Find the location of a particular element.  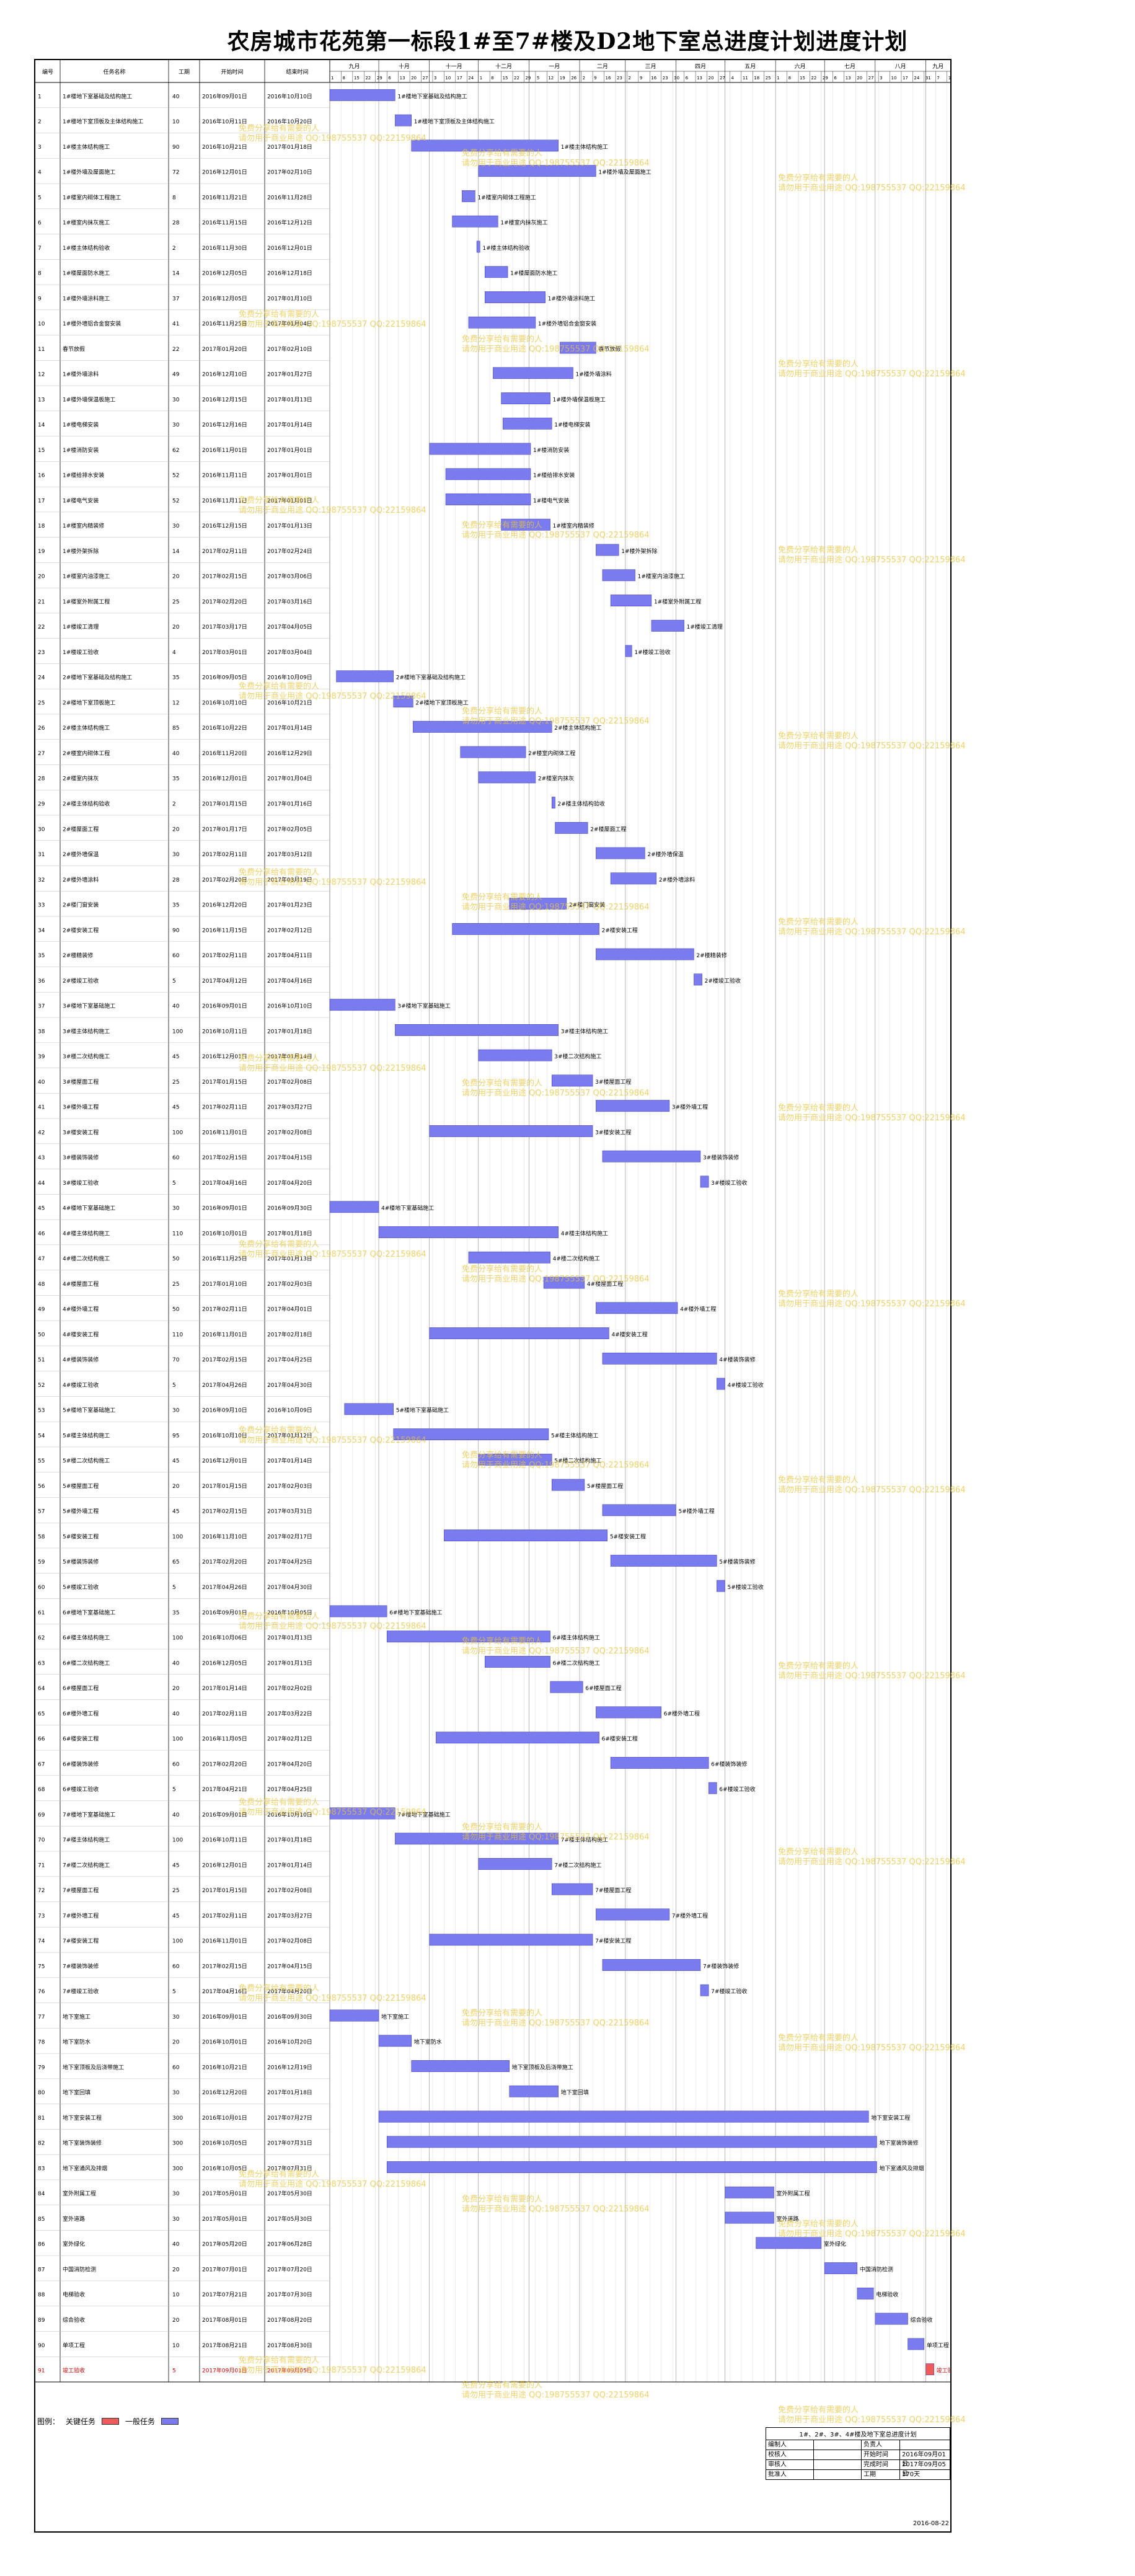

info-key: 工期 is located at coordinates (881, 2474).